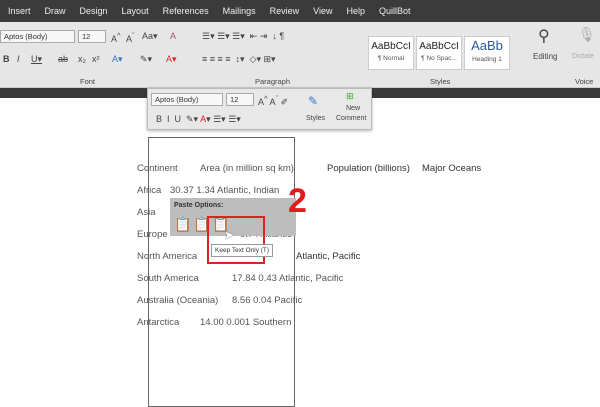 This screenshot has height=407, width=600. I want to click on mini-font-size: 12, so click(240, 99).